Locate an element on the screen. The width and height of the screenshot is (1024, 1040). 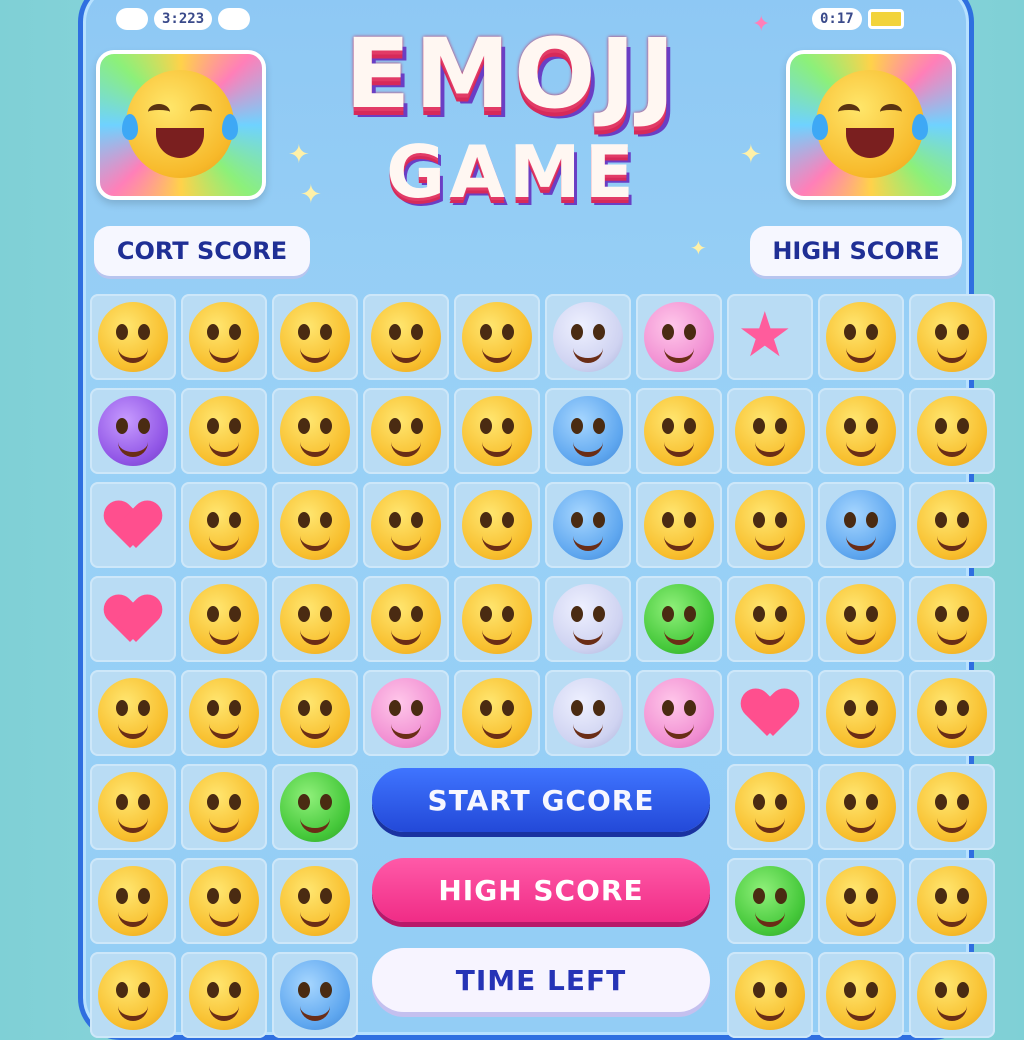
time-left-button: TIME LEFT is located at coordinates (541, 980).